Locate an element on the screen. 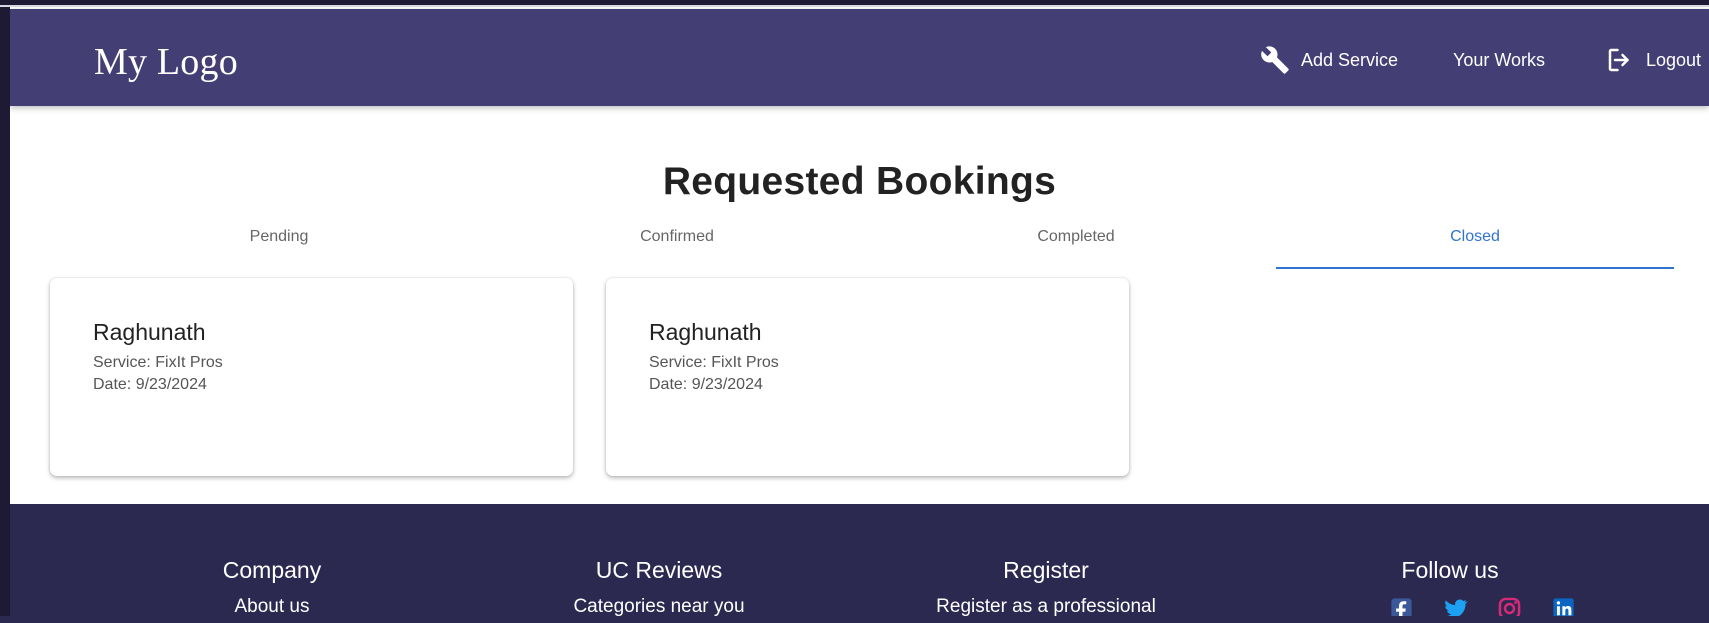  logout-label: Logout is located at coordinates (1674, 59).